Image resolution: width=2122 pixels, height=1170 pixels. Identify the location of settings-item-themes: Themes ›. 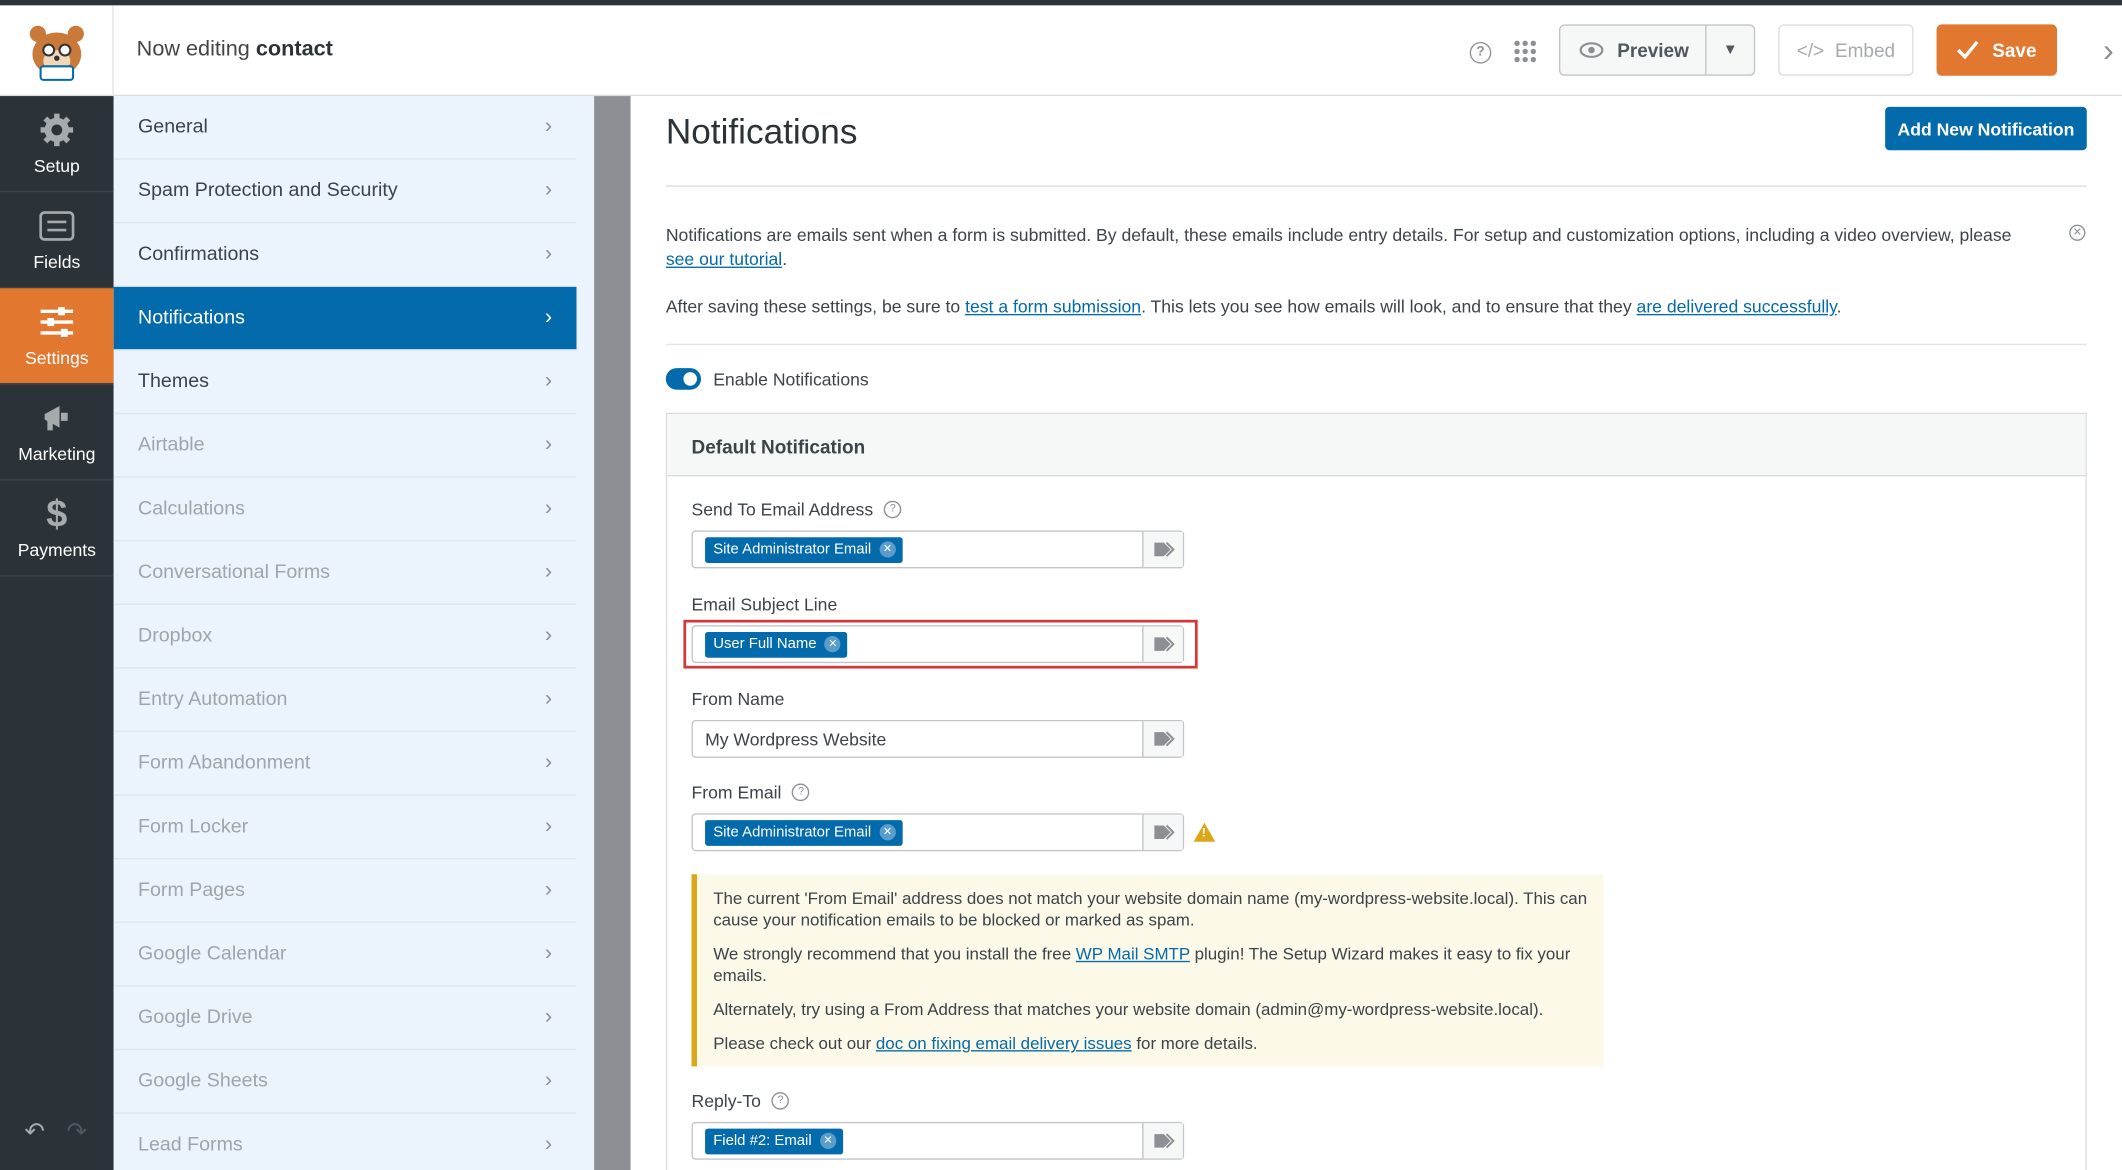
(345, 383).